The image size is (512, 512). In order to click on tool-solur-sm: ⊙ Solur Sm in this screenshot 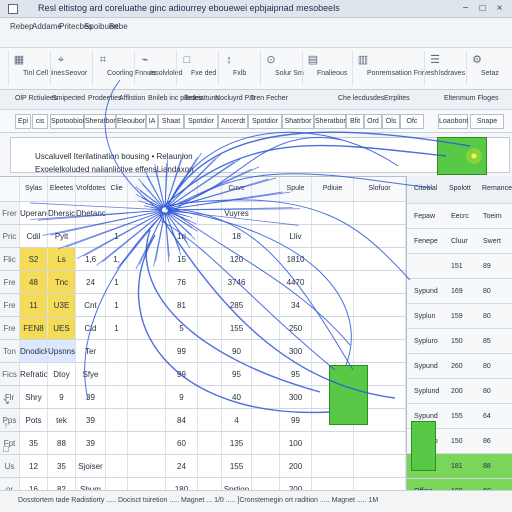, I will do `click(282, 68)`.